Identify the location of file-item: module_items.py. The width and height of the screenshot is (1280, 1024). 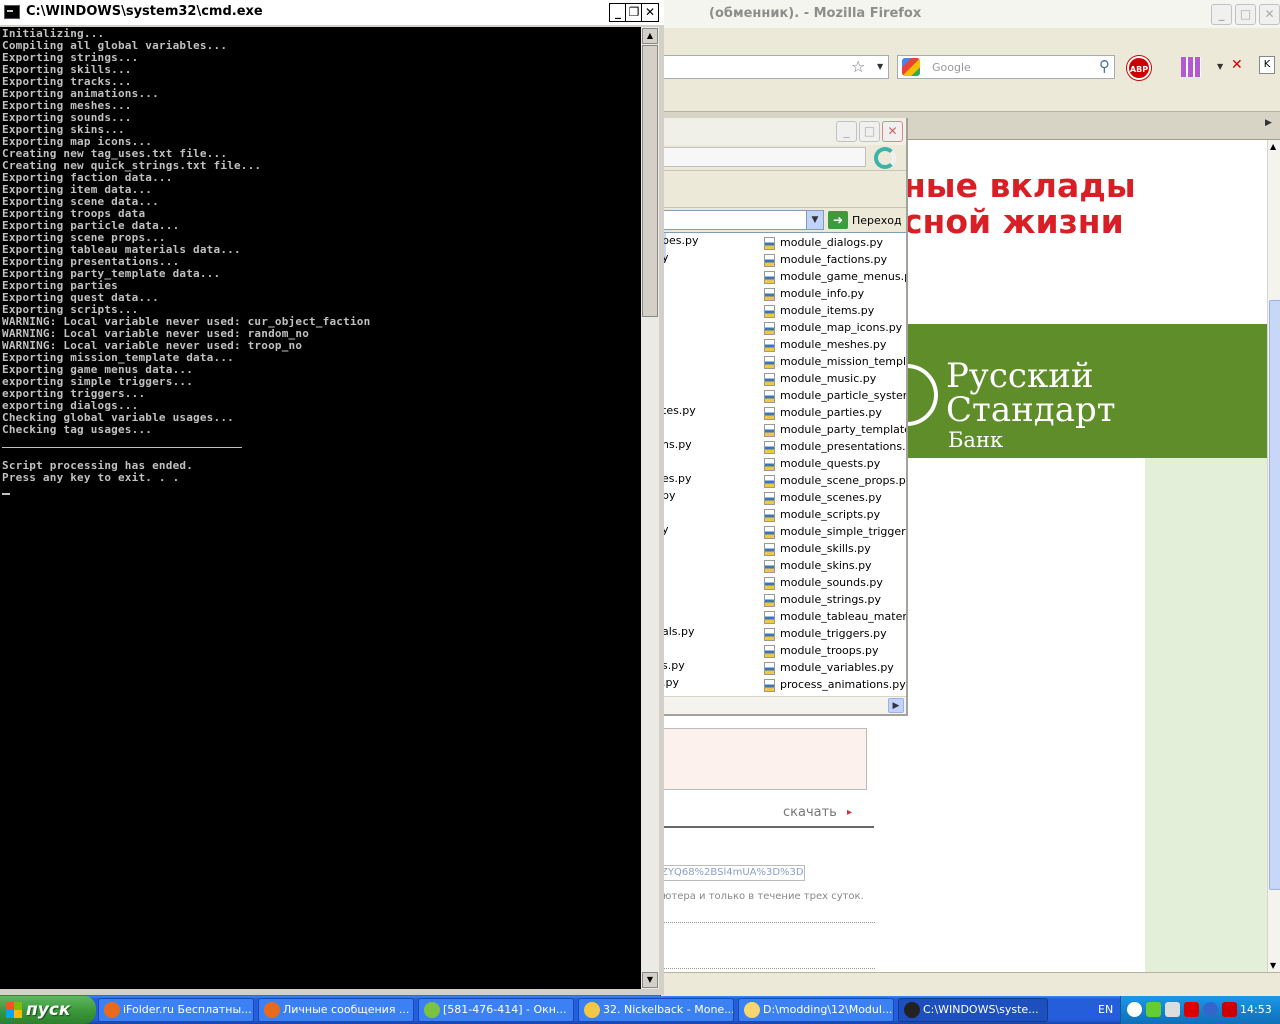
(835, 310).